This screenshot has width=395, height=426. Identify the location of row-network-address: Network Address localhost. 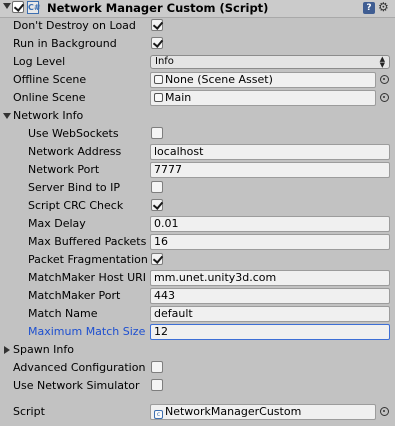
(197, 152).